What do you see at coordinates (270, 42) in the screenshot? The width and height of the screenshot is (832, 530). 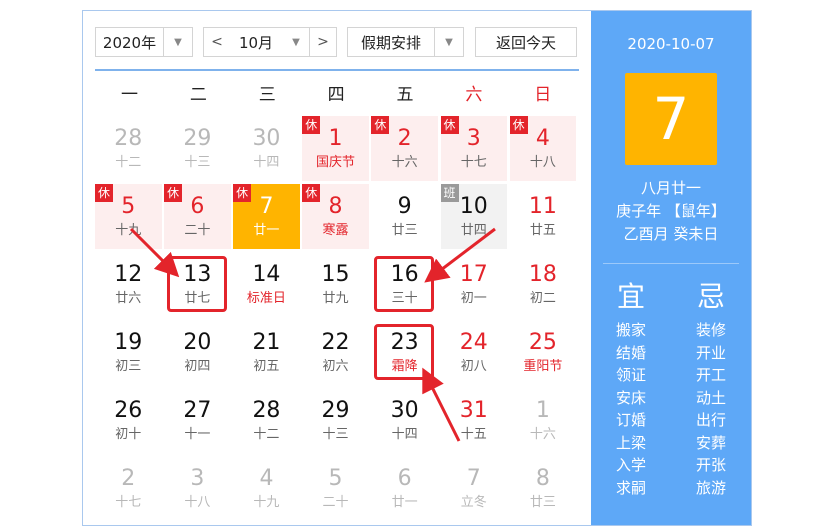 I see `month-select: 10月 ▼` at bounding box center [270, 42].